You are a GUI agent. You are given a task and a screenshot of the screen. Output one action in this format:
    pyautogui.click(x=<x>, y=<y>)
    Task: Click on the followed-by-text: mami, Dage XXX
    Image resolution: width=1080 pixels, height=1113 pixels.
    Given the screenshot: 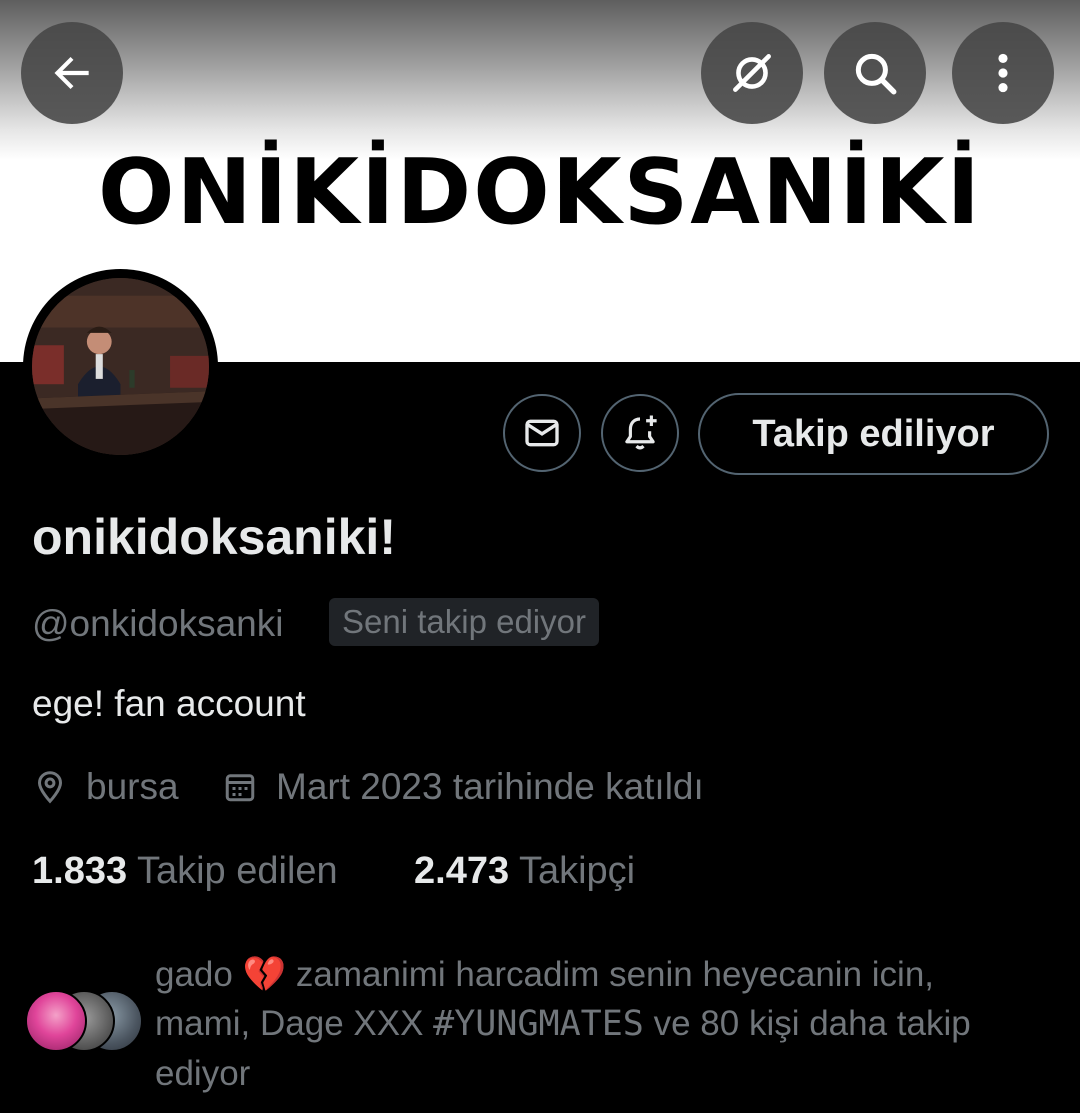 What is the action you would take?
    pyautogui.click(x=294, y=1023)
    